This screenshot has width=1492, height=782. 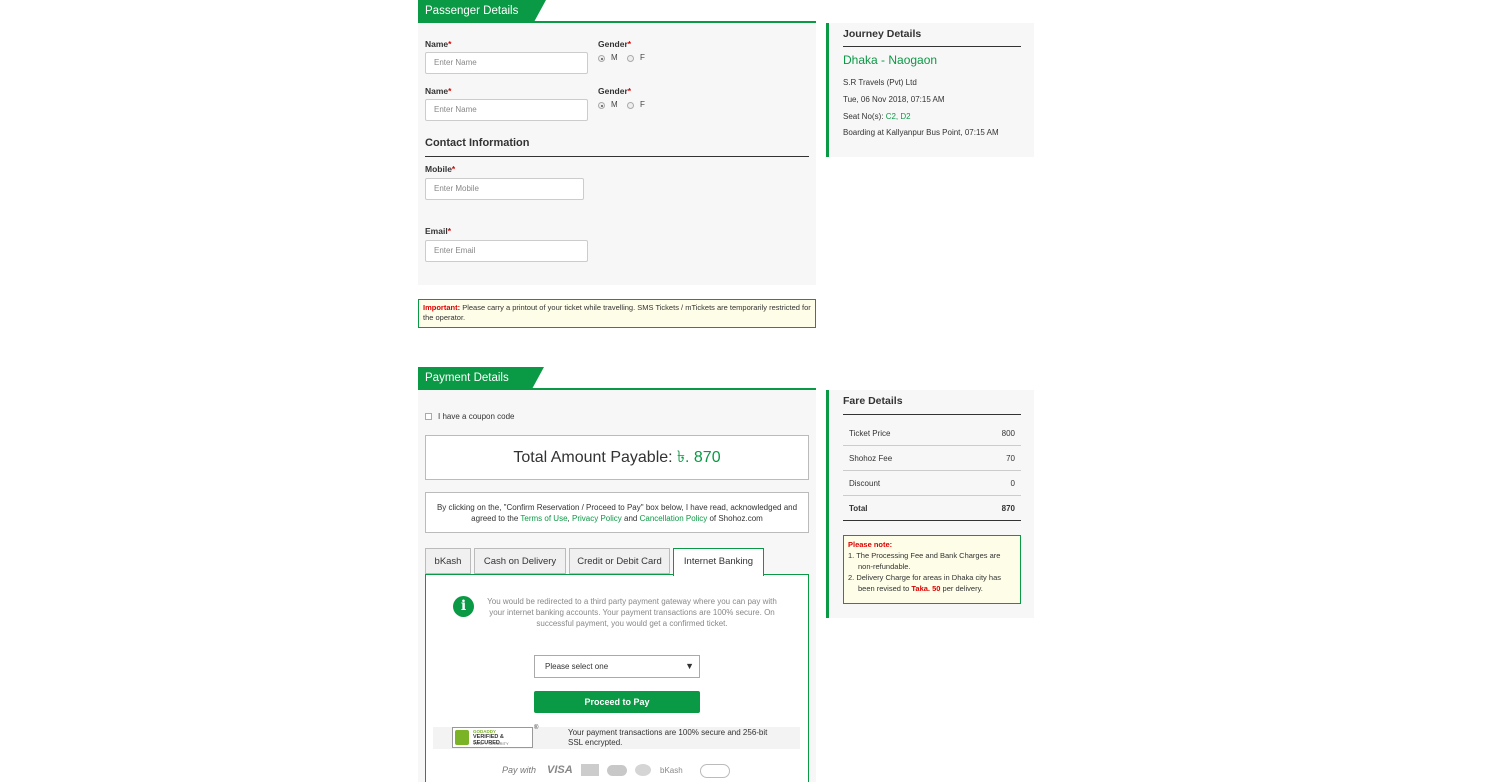 I want to click on privacy-policy-link: Privacy Policy, so click(x=597, y=518).